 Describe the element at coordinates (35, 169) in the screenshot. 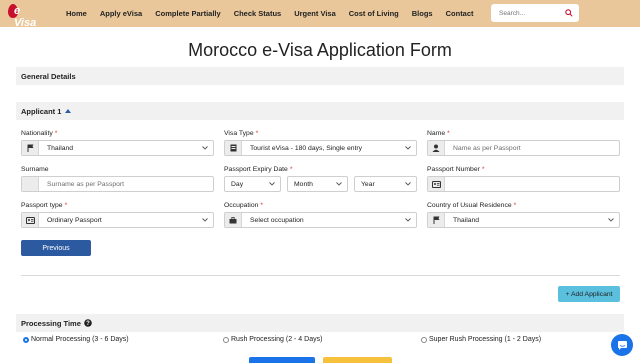

I see `surname-label: Surname` at that location.